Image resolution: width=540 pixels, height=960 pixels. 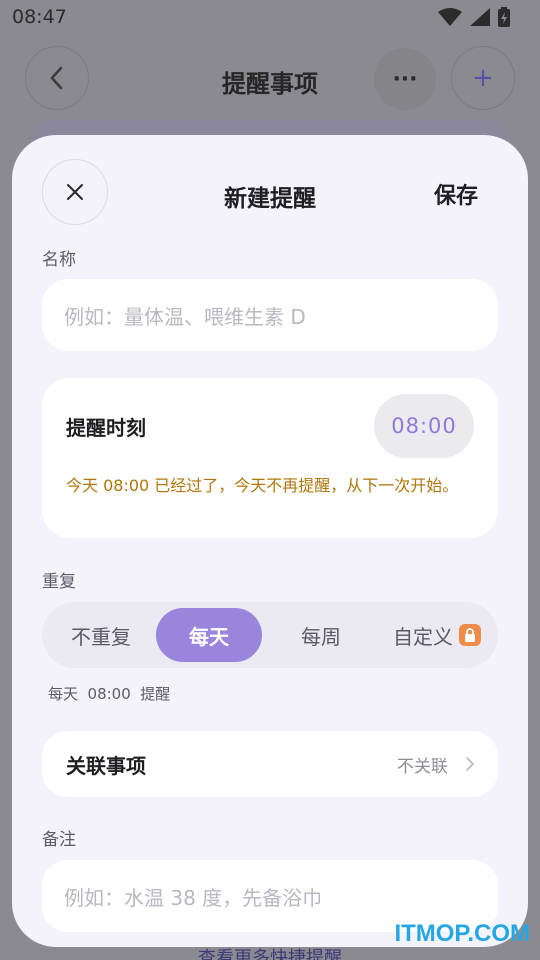 What do you see at coordinates (480, 17) in the screenshot?
I see `signal-icon` at bounding box center [480, 17].